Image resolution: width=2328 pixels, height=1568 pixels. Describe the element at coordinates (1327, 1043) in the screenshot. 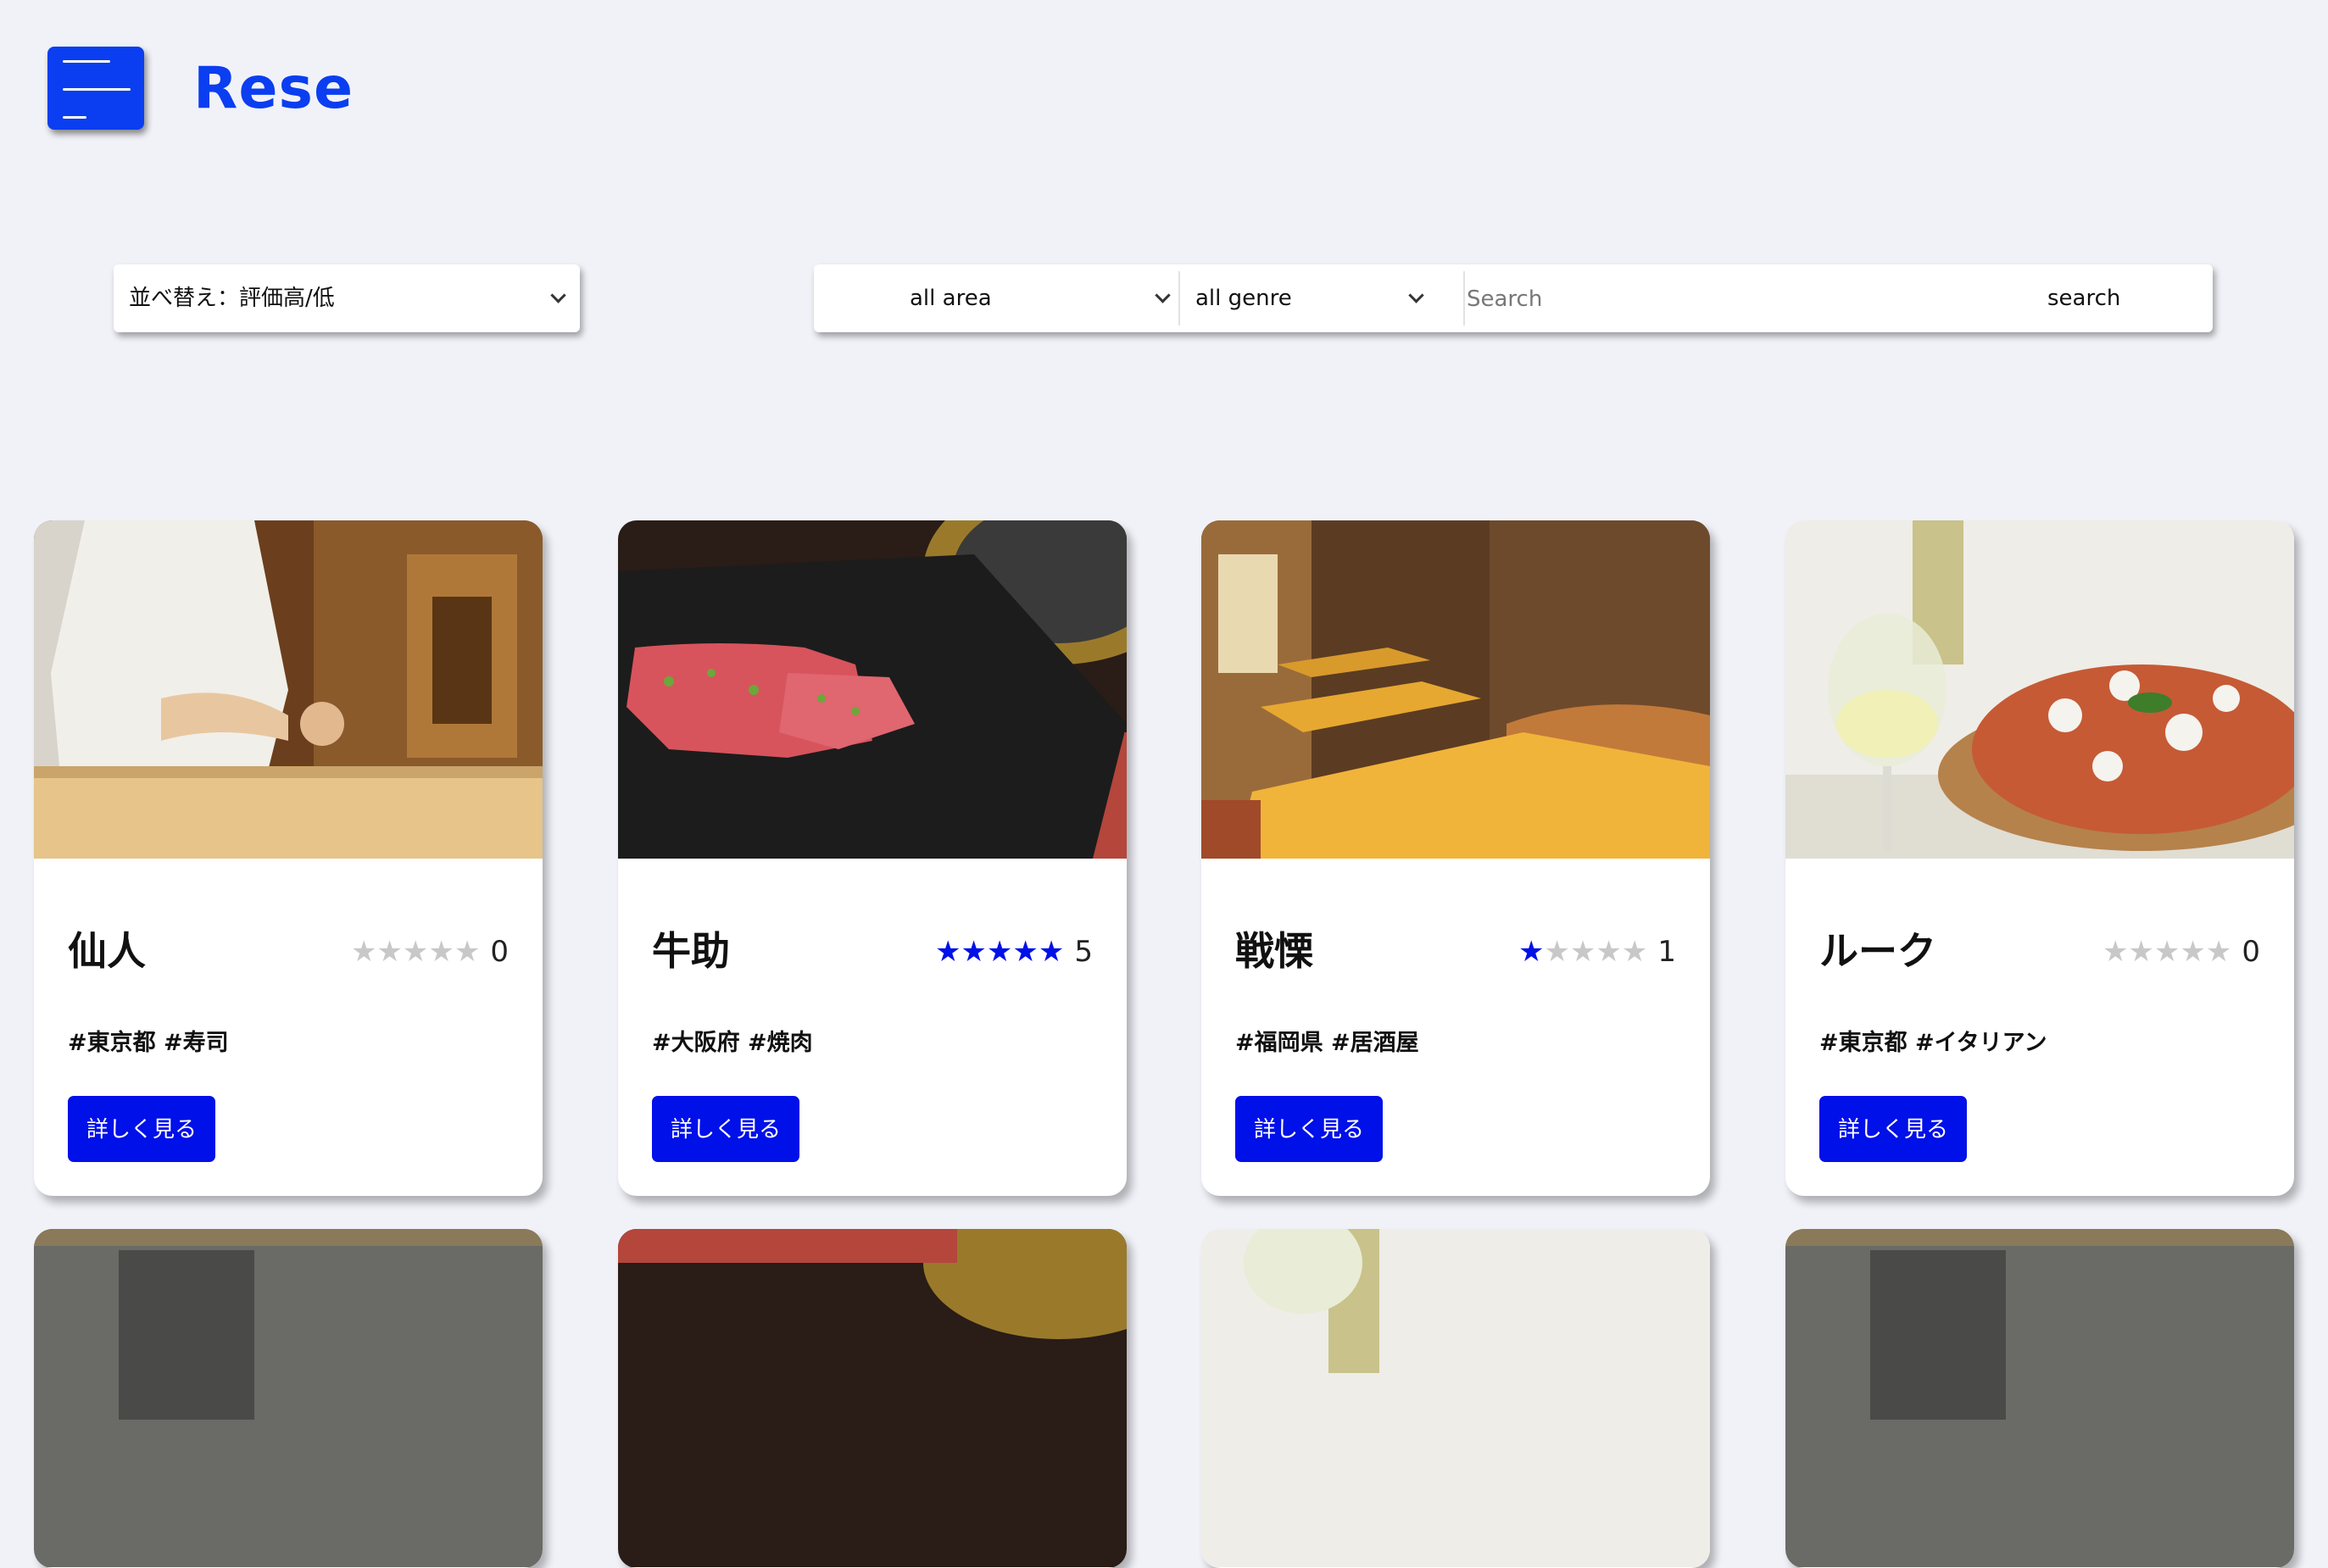

I see `shop-tags: #福岡県 #居酒屋` at that location.